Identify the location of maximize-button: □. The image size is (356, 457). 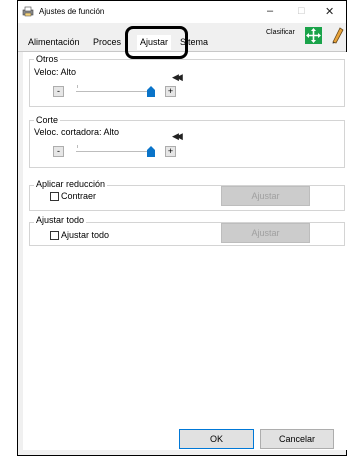
(301, 11).